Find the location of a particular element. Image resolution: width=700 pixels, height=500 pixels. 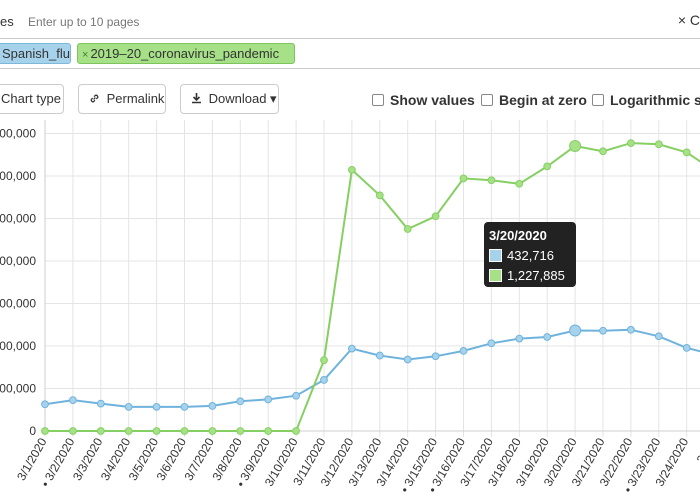

chart-type-button: Chart type is located at coordinates (32, 99).